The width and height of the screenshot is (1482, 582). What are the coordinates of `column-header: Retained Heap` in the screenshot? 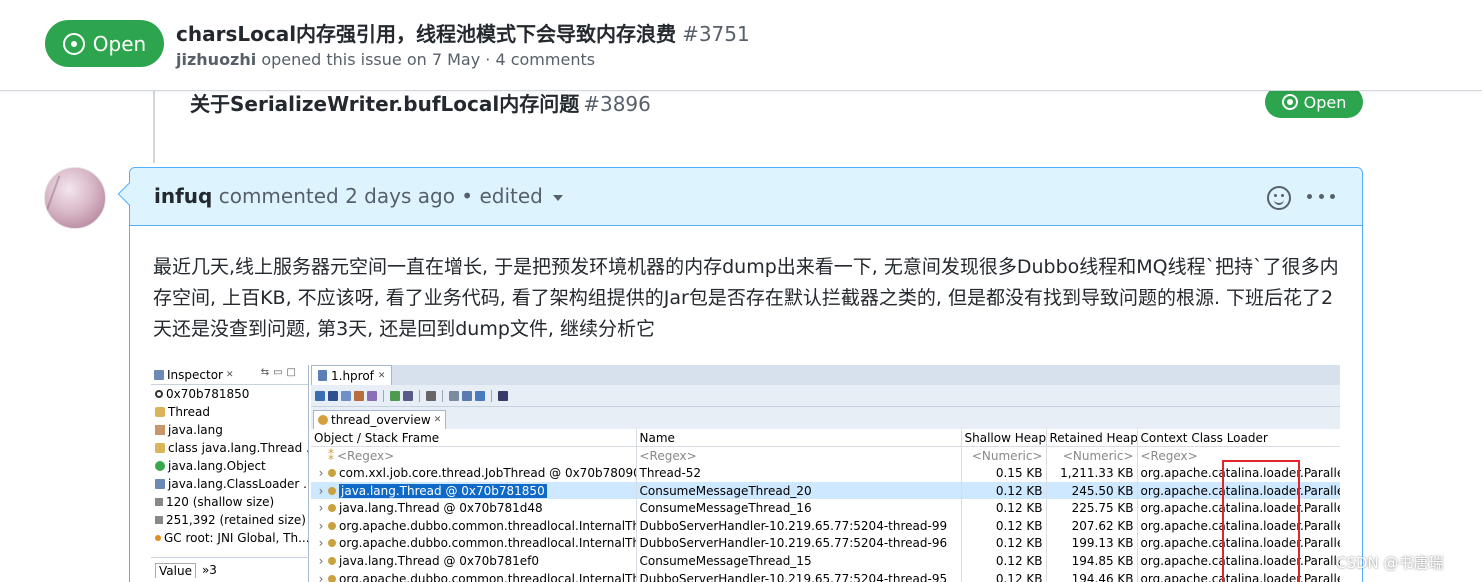 It's located at (1092, 438).